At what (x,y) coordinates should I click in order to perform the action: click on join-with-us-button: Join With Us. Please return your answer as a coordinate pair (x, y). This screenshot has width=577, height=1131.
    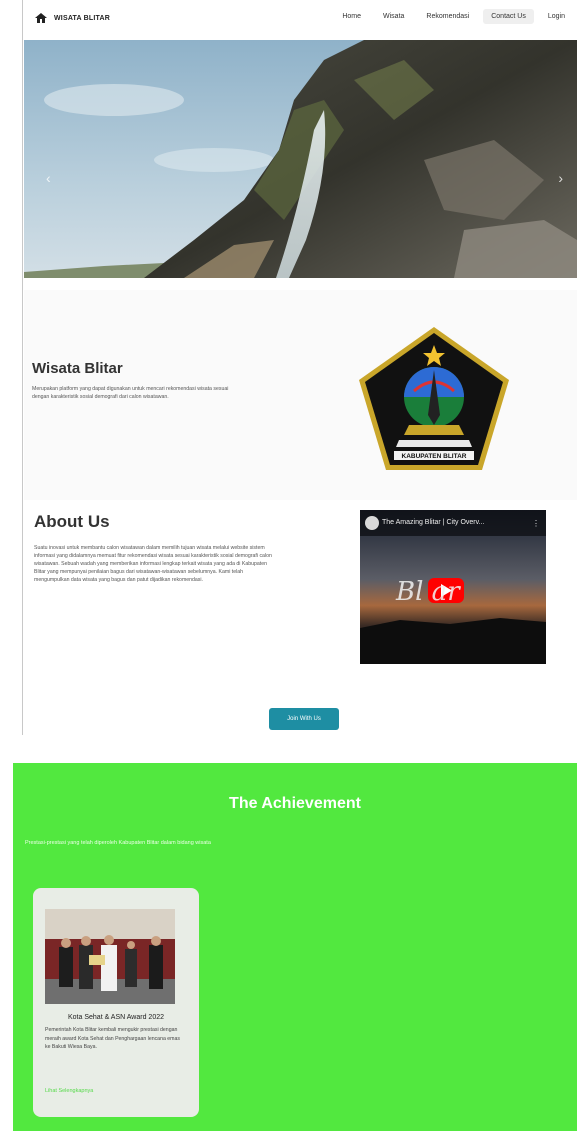
    Looking at the image, I should click on (304, 719).